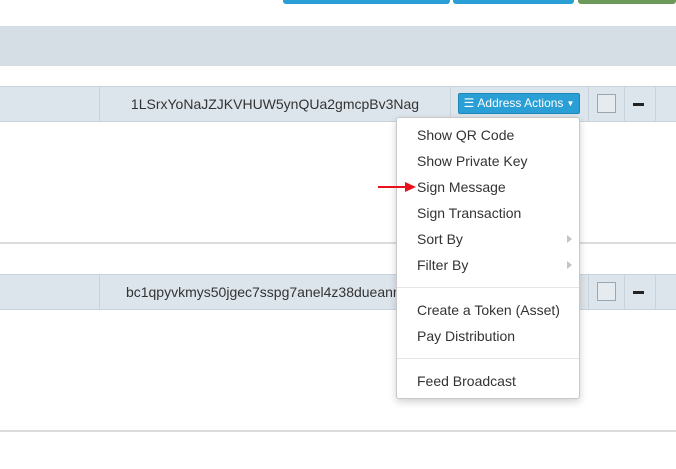  What do you see at coordinates (492, 161) in the screenshot?
I see `menu-item-show-private-key: Show Private Key` at bounding box center [492, 161].